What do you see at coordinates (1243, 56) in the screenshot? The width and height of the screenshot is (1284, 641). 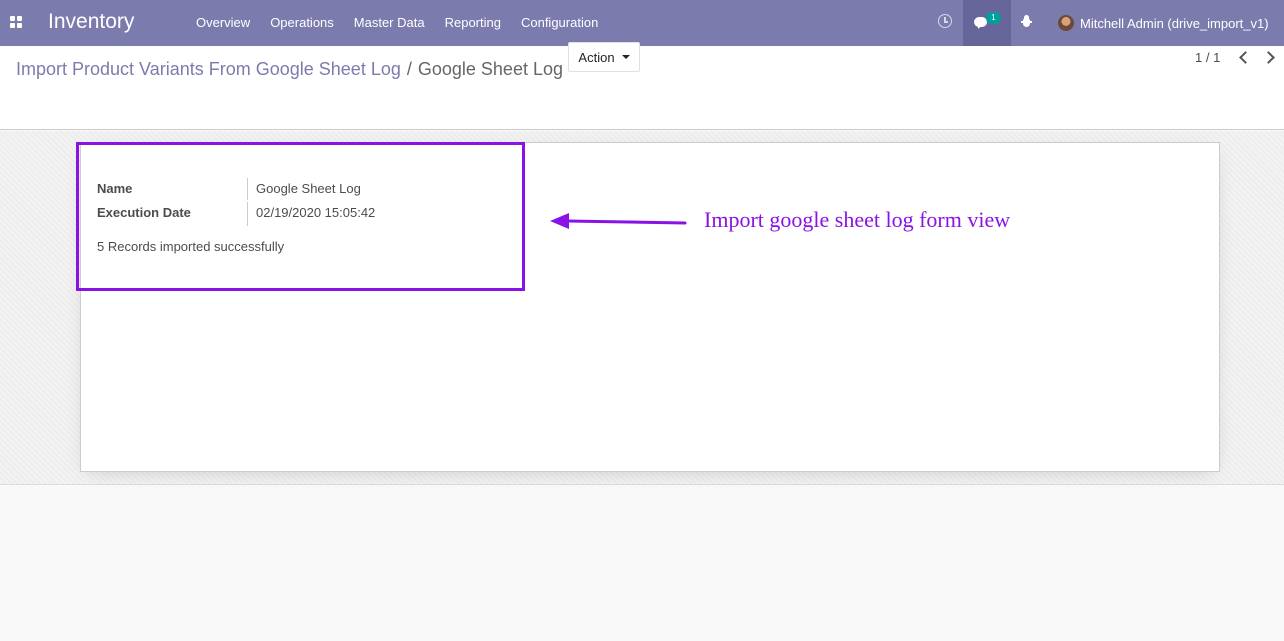 I see `chevron-left-icon` at bounding box center [1243, 56].